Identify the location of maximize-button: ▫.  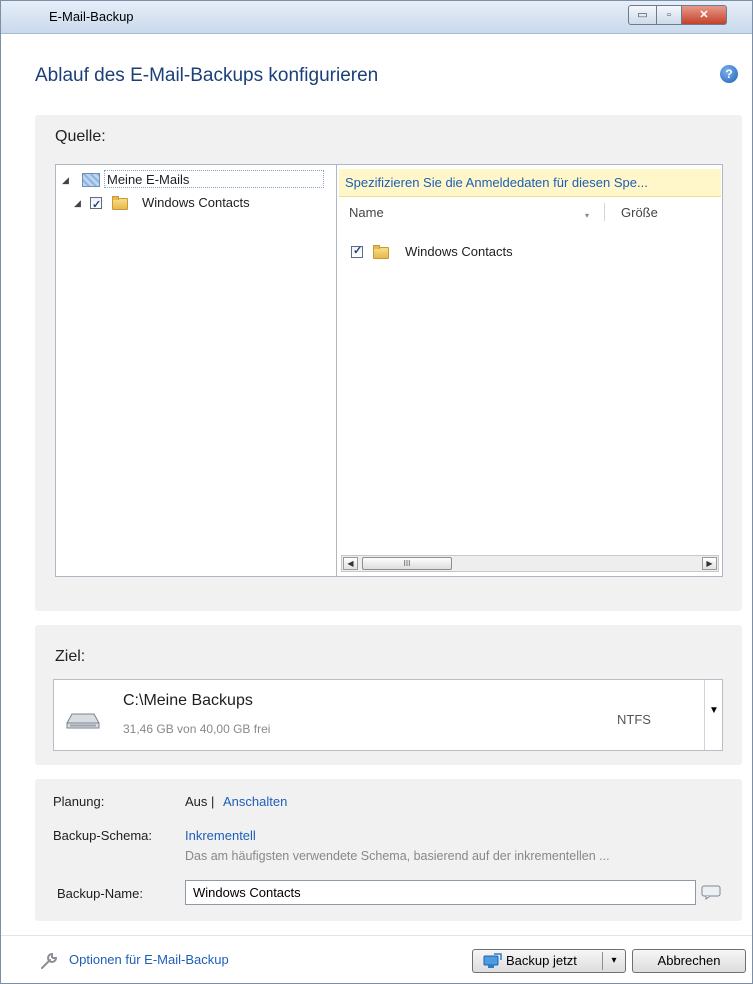
(669, 15).